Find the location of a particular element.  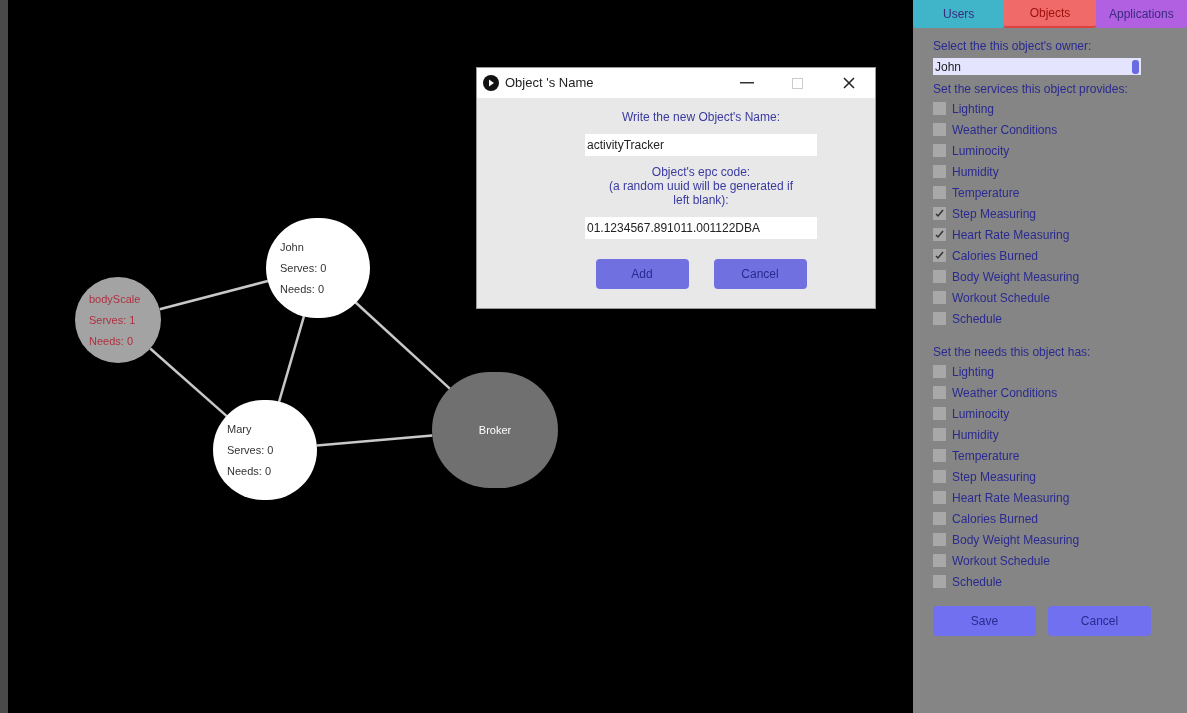

owner-label: Select the this object's owner: is located at coordinates (1013, 46).